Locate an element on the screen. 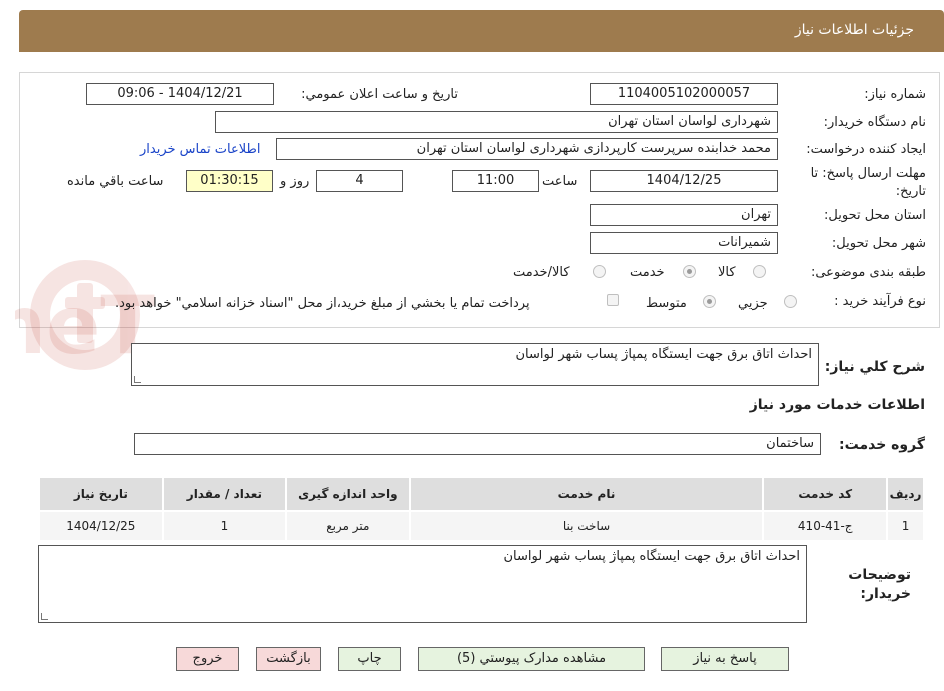 This screenshot has width=944, height=691. col-header-name: نام خدمت is located at coordinates (586, 494).